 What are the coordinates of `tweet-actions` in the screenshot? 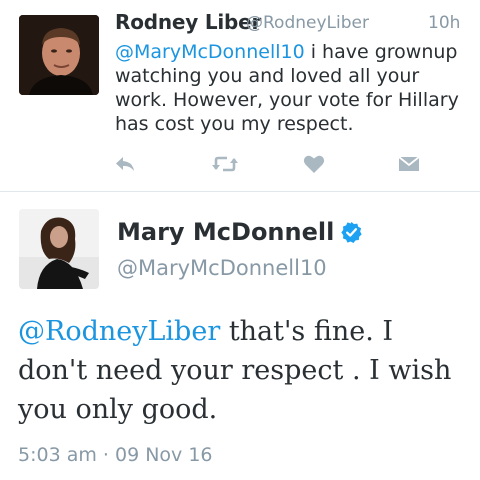 It's located at (240, 165).